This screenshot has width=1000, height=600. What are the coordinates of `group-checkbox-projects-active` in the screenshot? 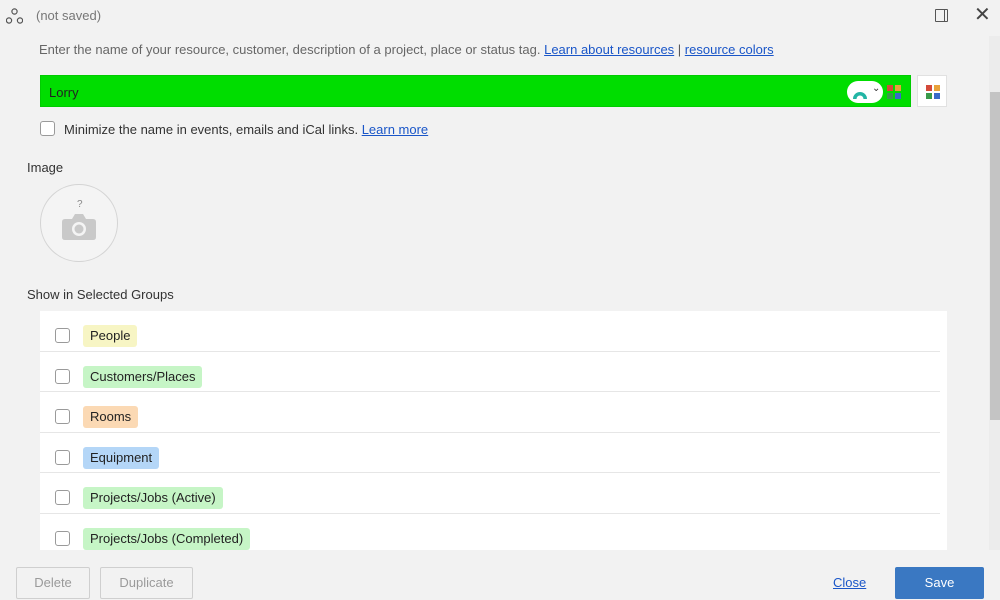 It's located at (62, 497).